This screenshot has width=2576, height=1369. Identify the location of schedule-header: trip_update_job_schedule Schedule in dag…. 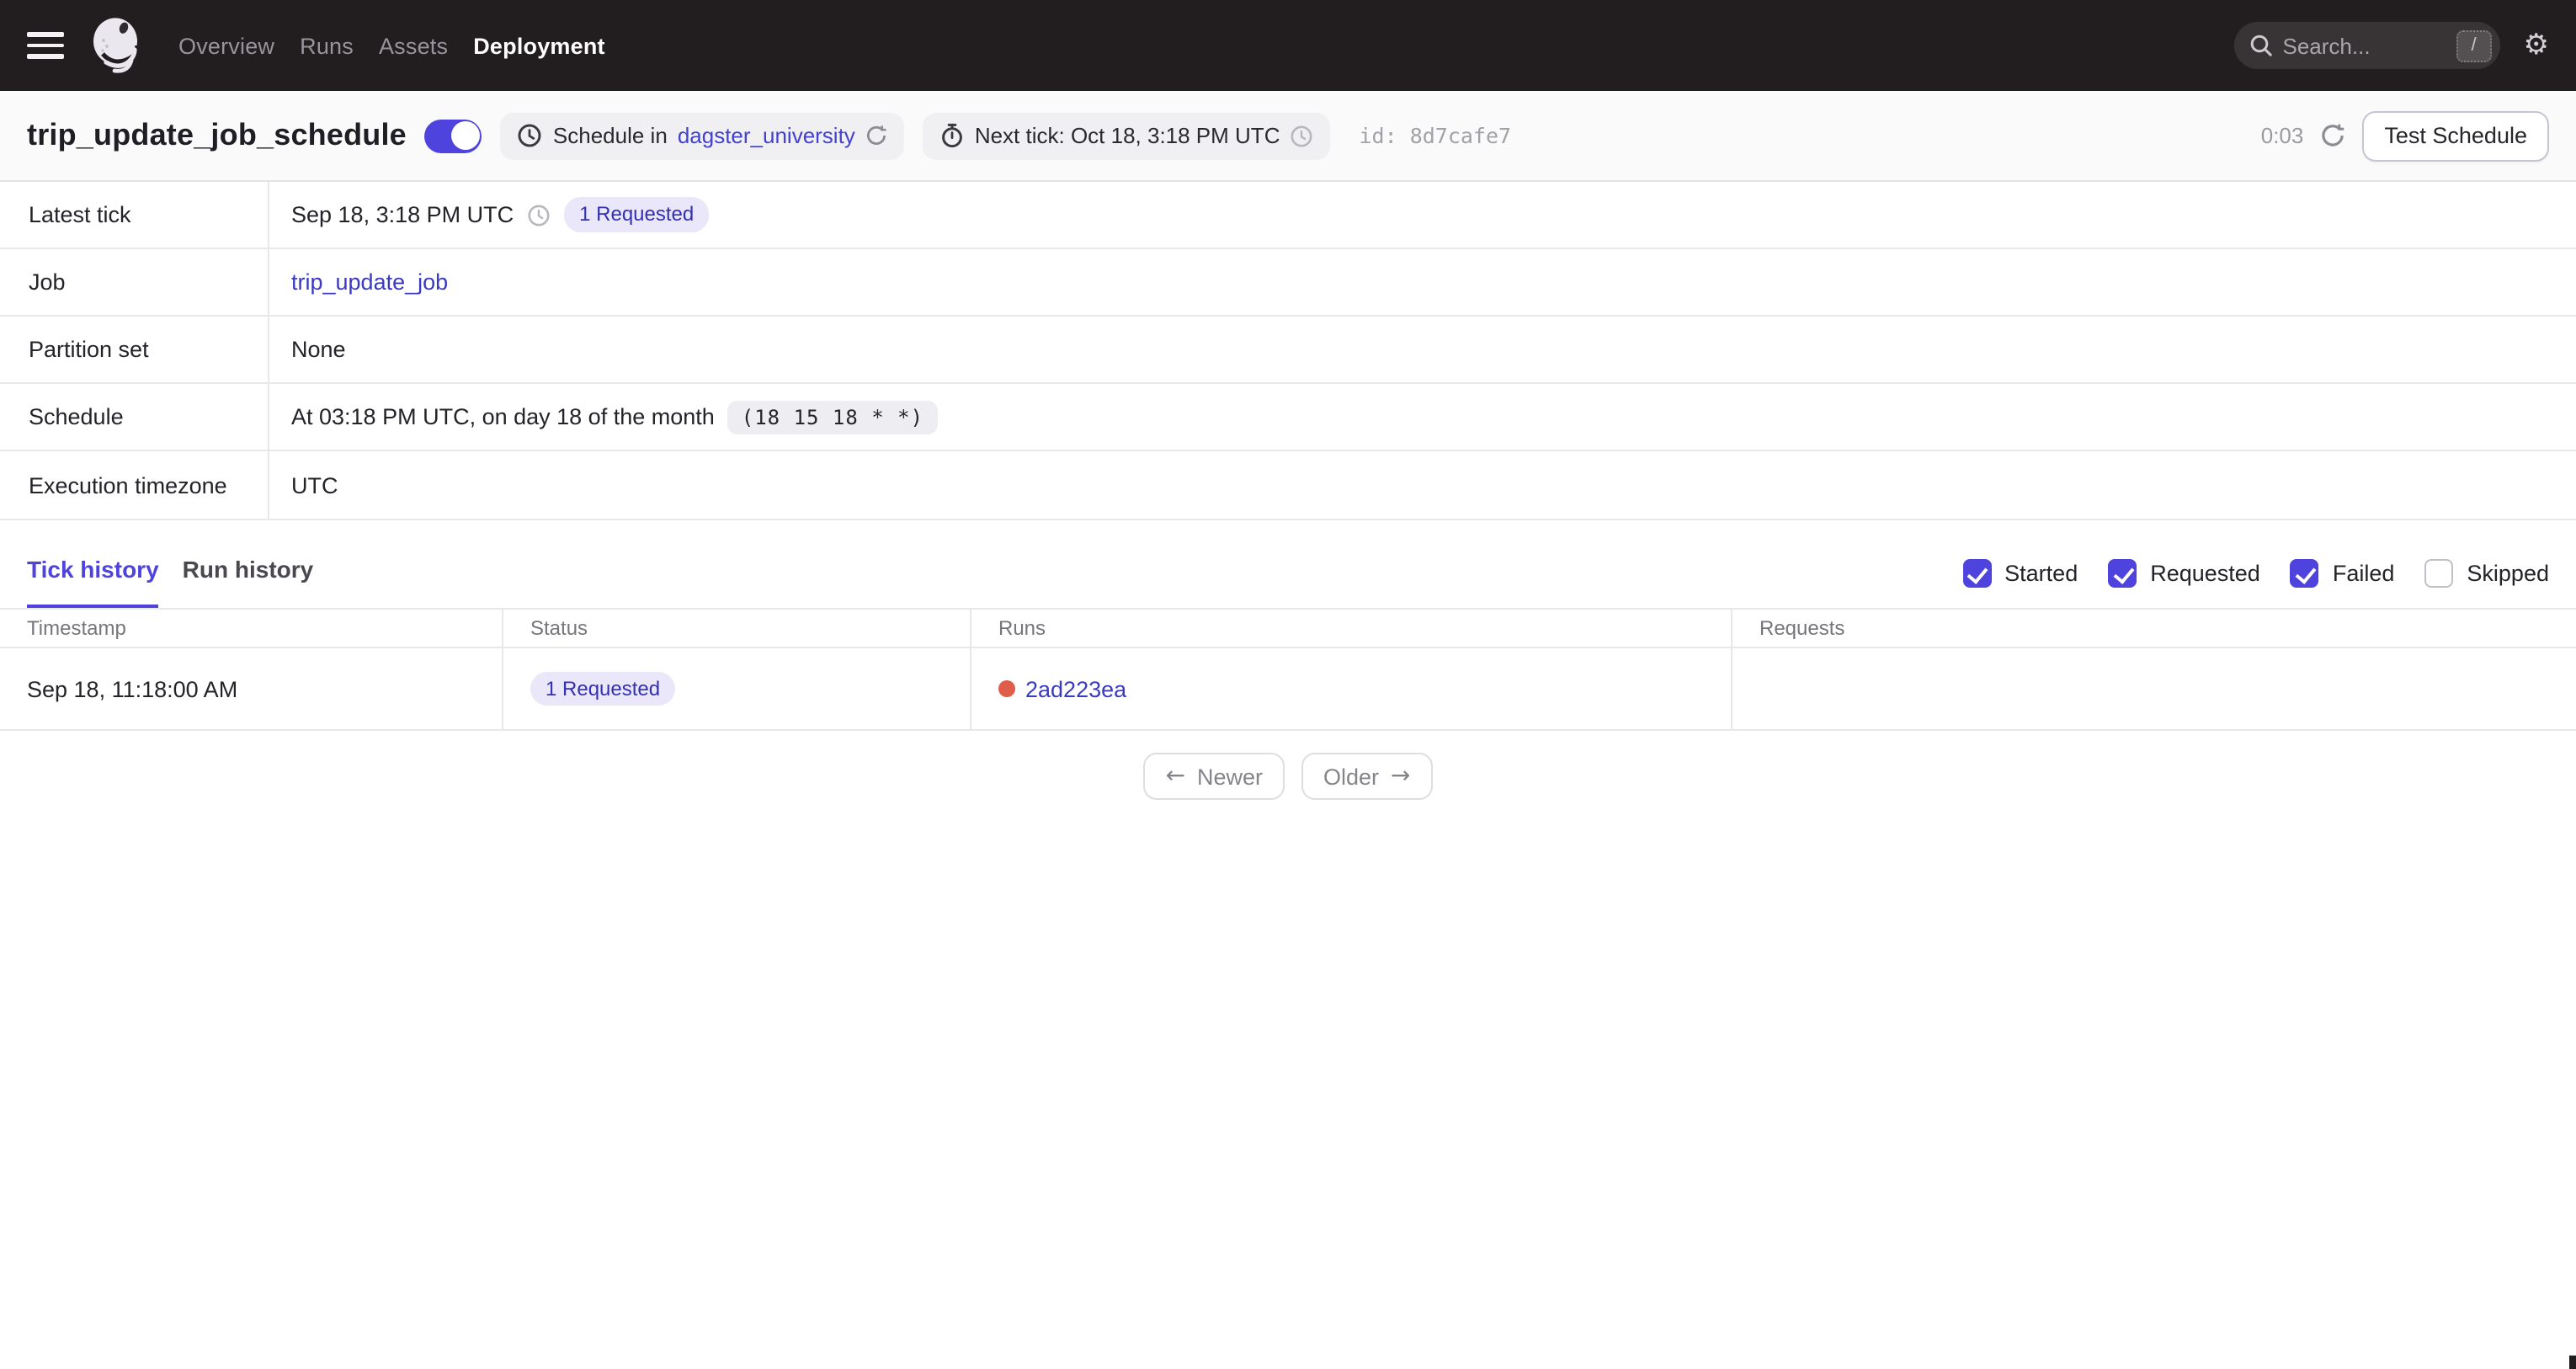
(1288, 136).